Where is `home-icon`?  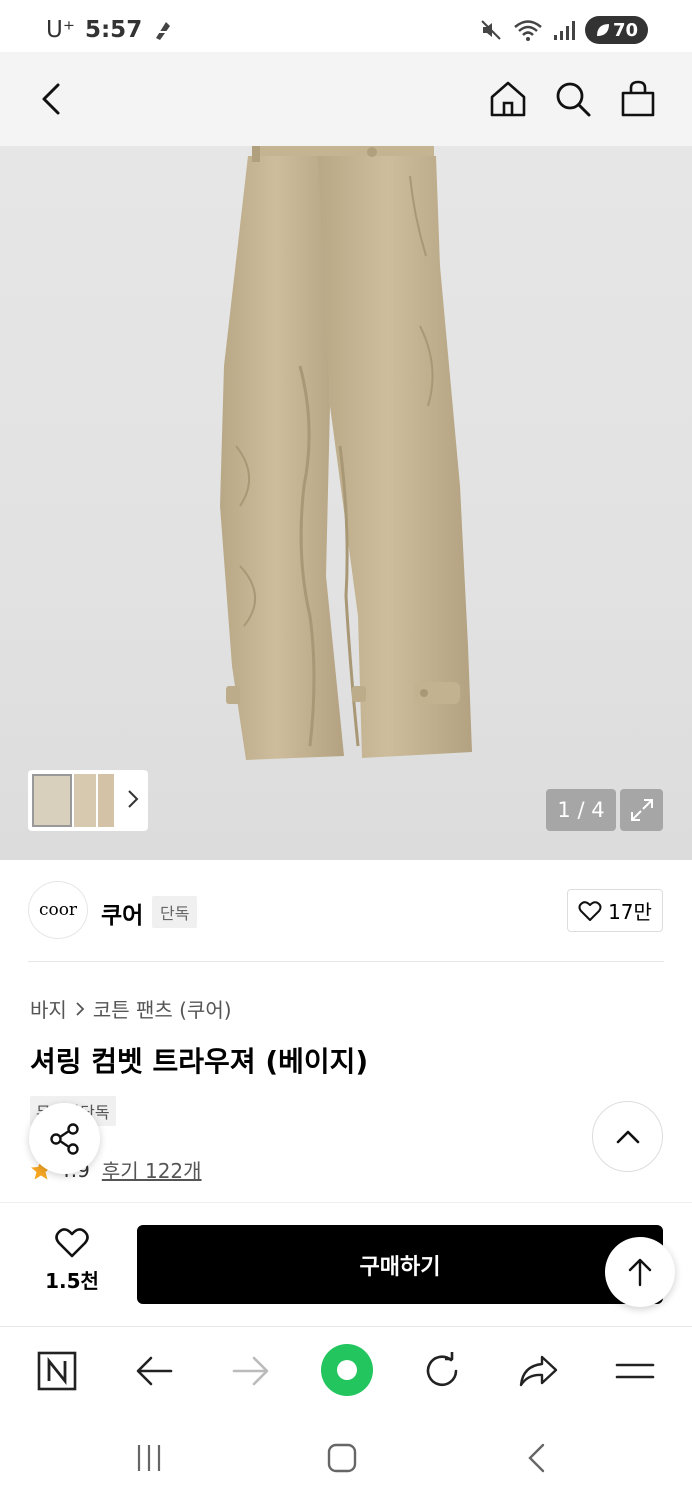
home-icon is located at coordinates (508, 99).